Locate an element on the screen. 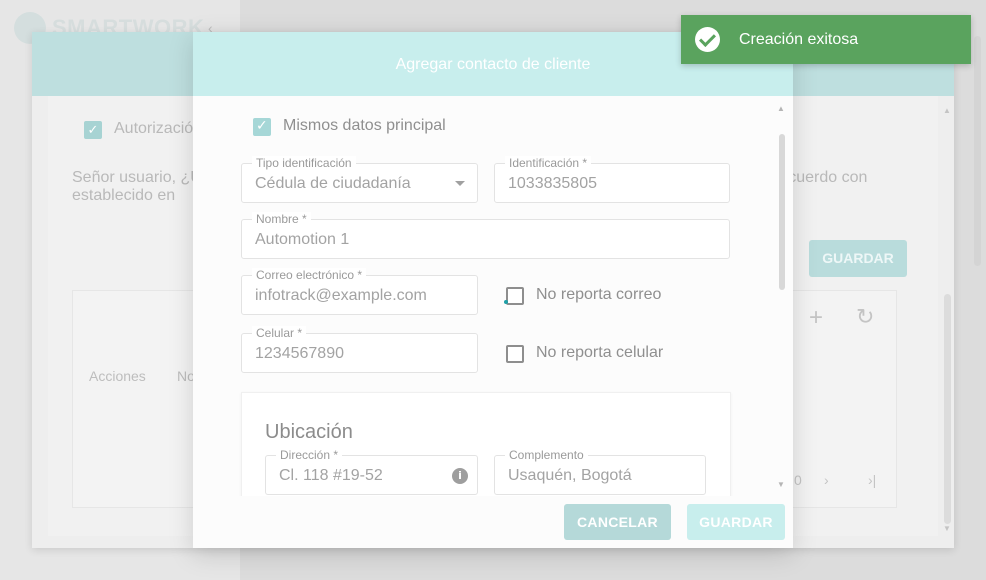 This screenshot has height=580, width=986. address-value: Cl. 118 #19-52 is located at coordinates (331, 475).